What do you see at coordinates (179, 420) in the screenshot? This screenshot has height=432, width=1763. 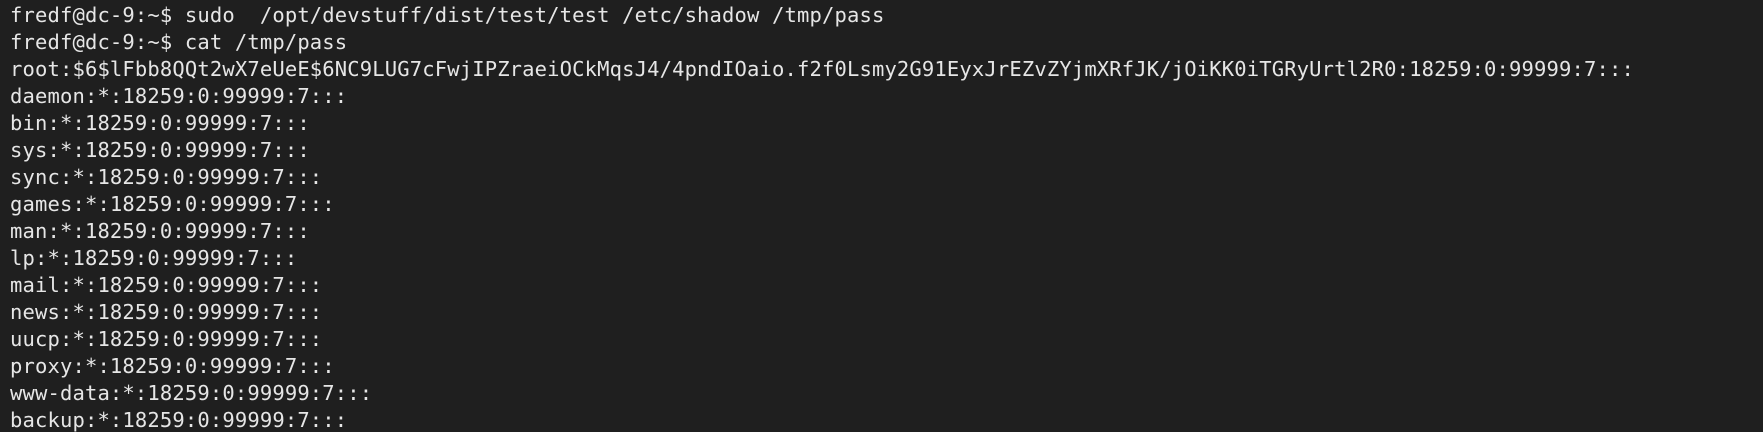 I see `terminal-line-backup: backup:*:18259:0:99999:7:::` at bounding box center [179, 420].